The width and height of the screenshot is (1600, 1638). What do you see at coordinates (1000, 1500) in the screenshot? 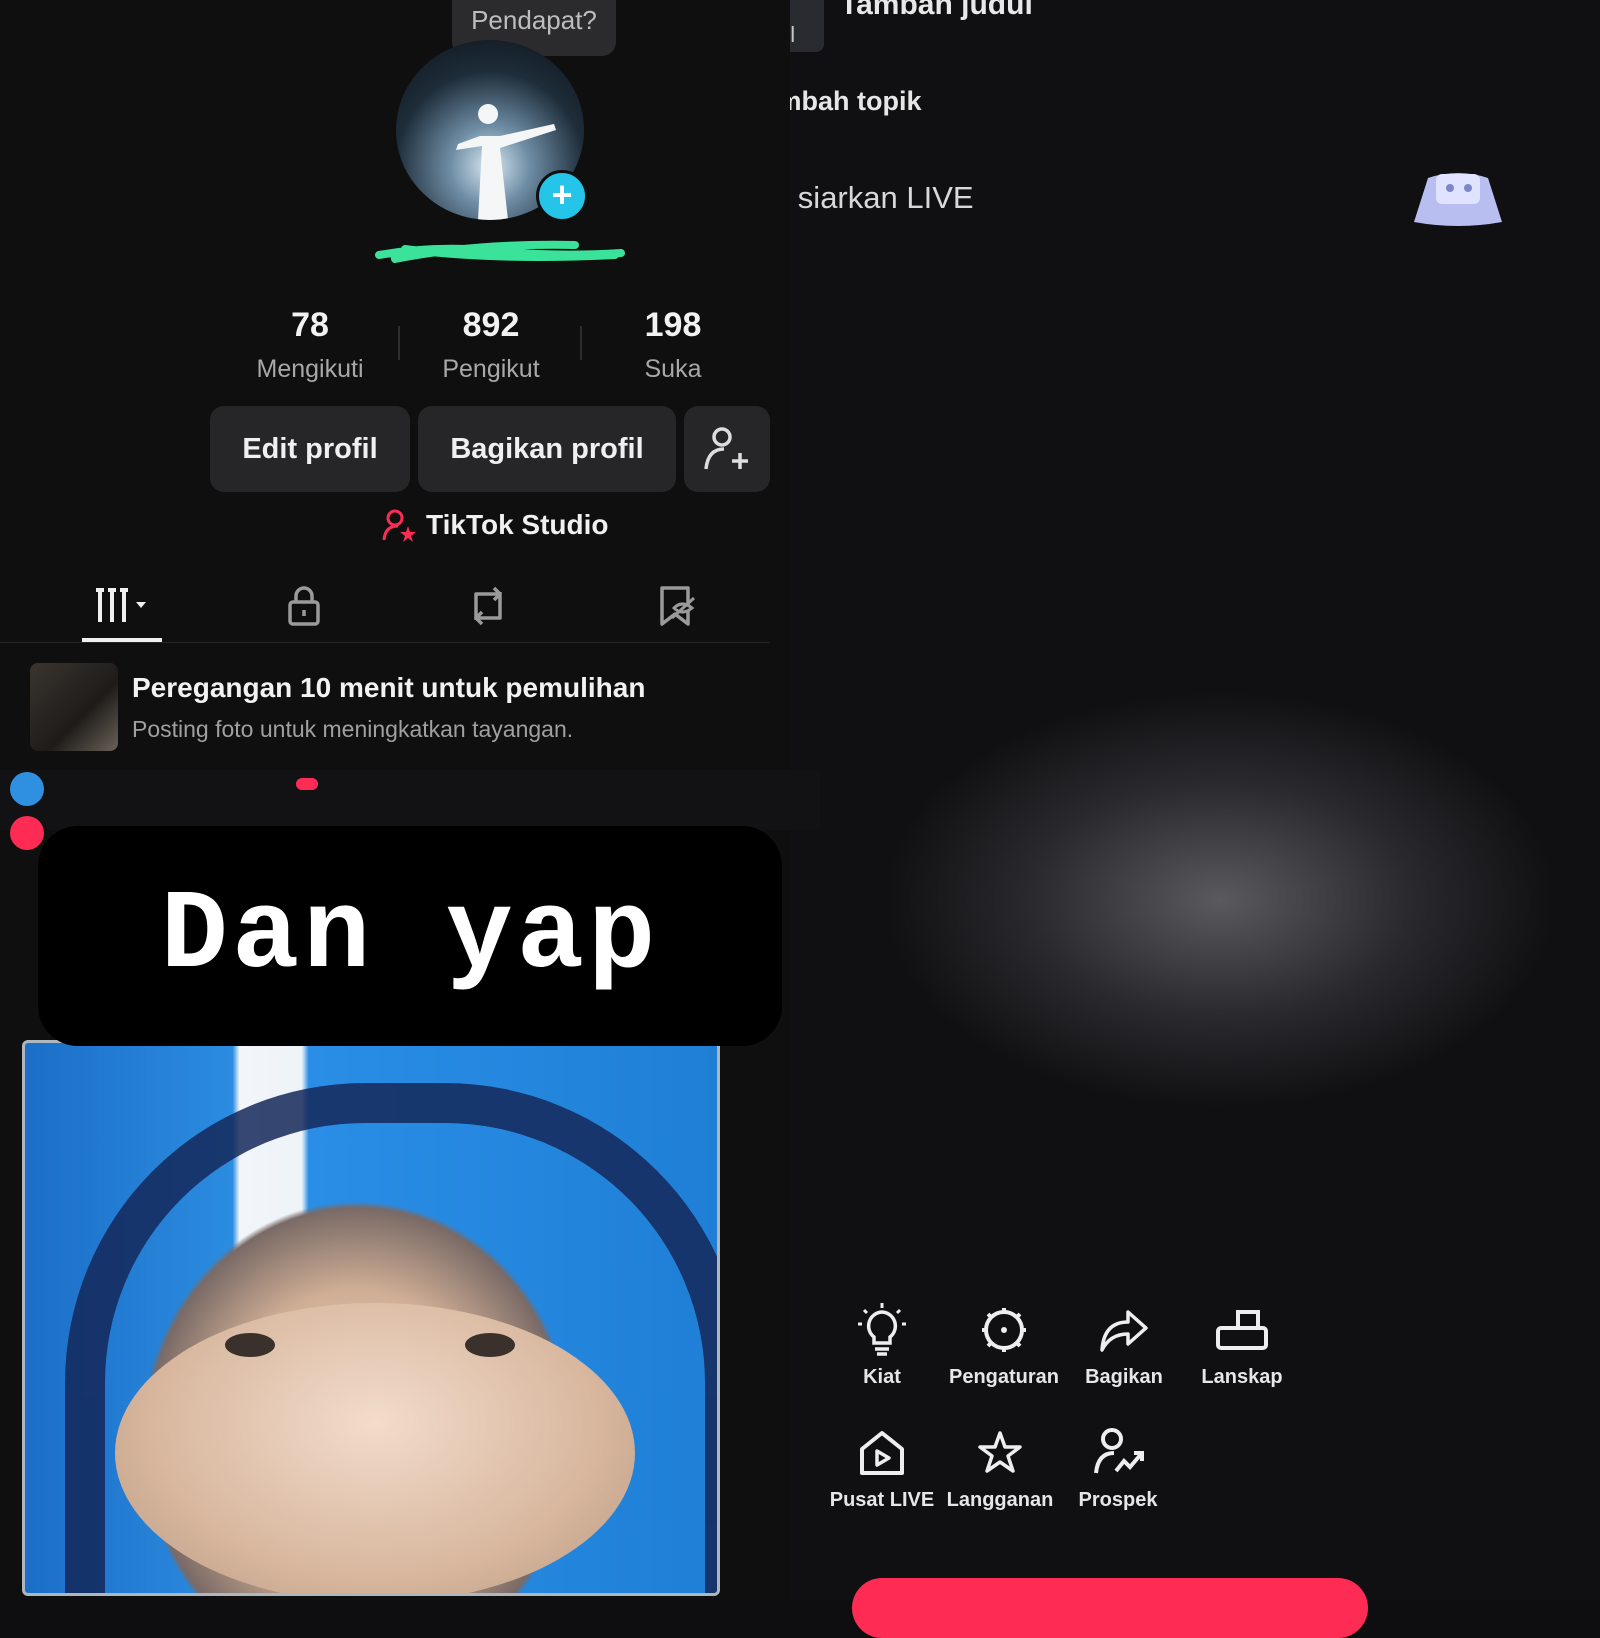
I see `tool-label: Langganan` at bounding box center [1000, 1500].